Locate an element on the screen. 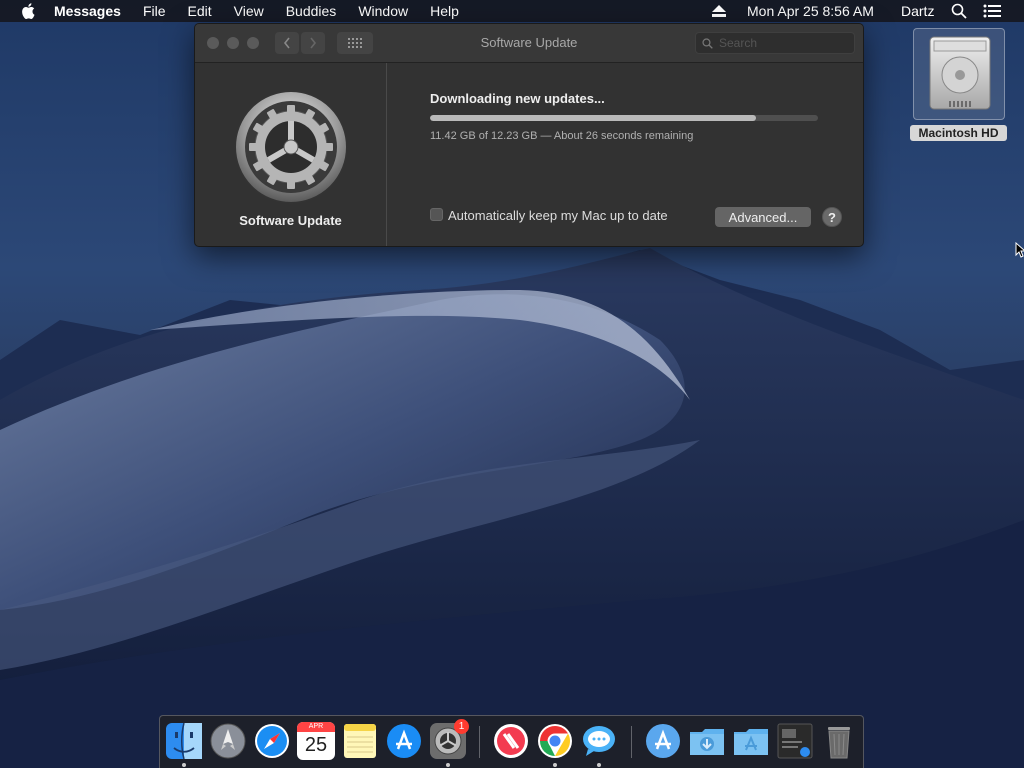 Image resolution: width=1024 pixels, height=768 pixels. menu-edit: Edit is located at coordinates (200, 11).